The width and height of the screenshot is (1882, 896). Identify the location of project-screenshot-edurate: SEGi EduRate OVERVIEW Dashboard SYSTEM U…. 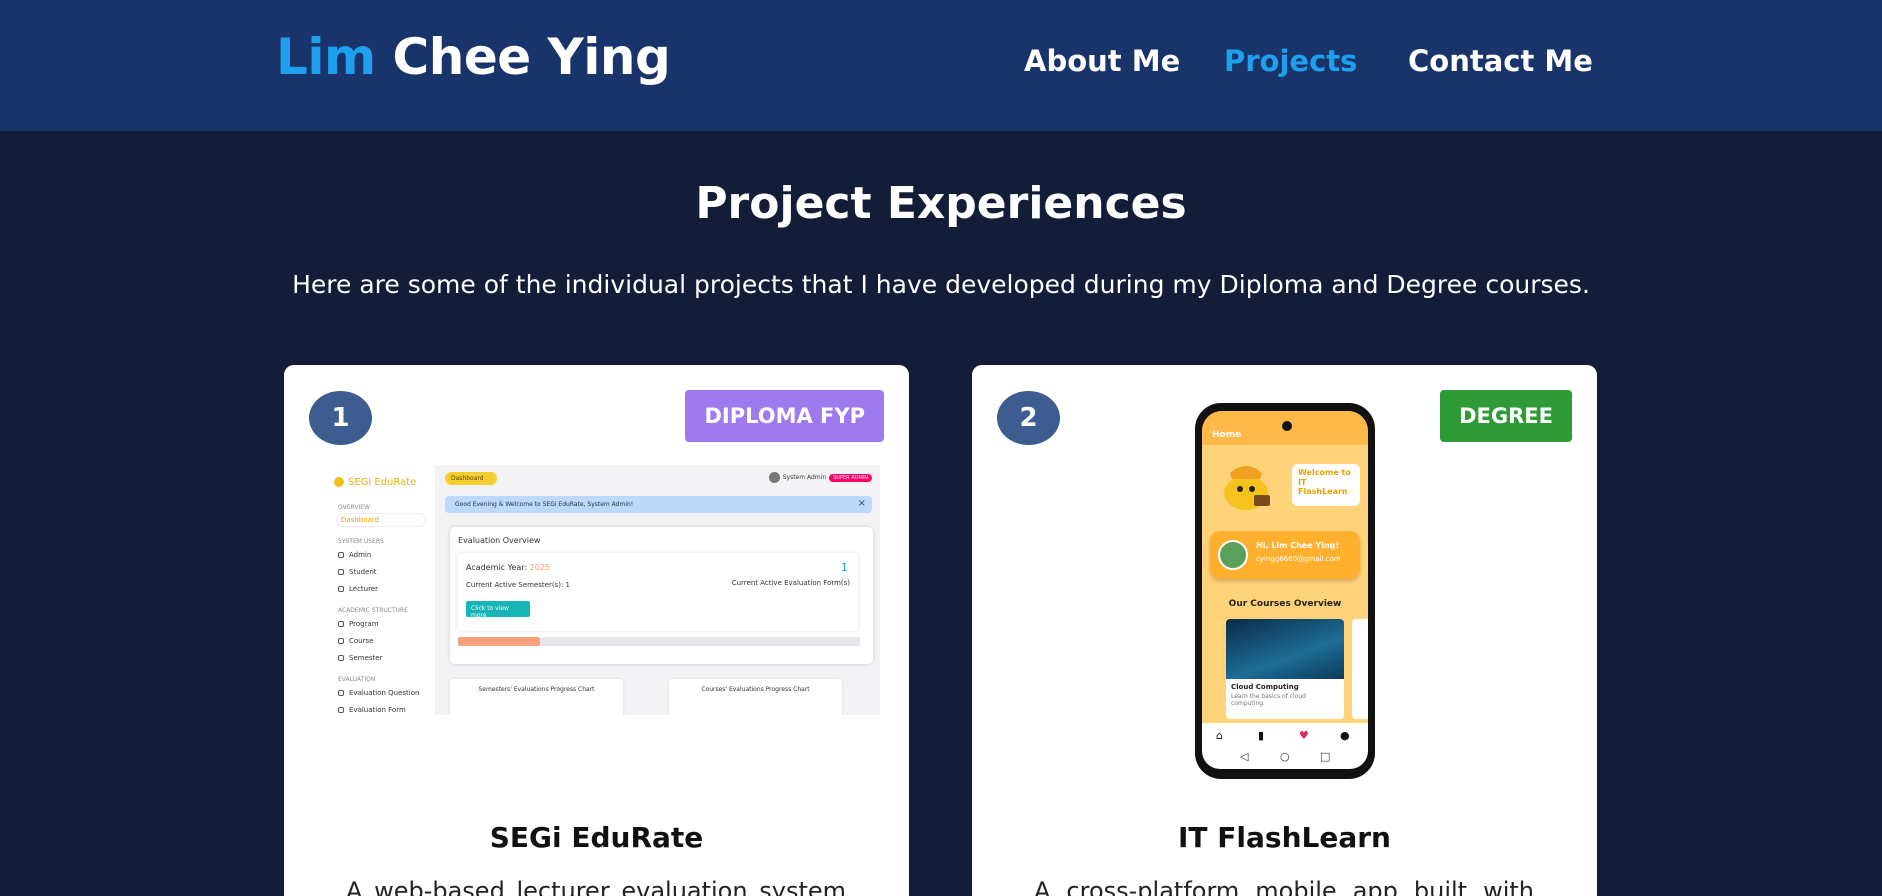
(600, 590).